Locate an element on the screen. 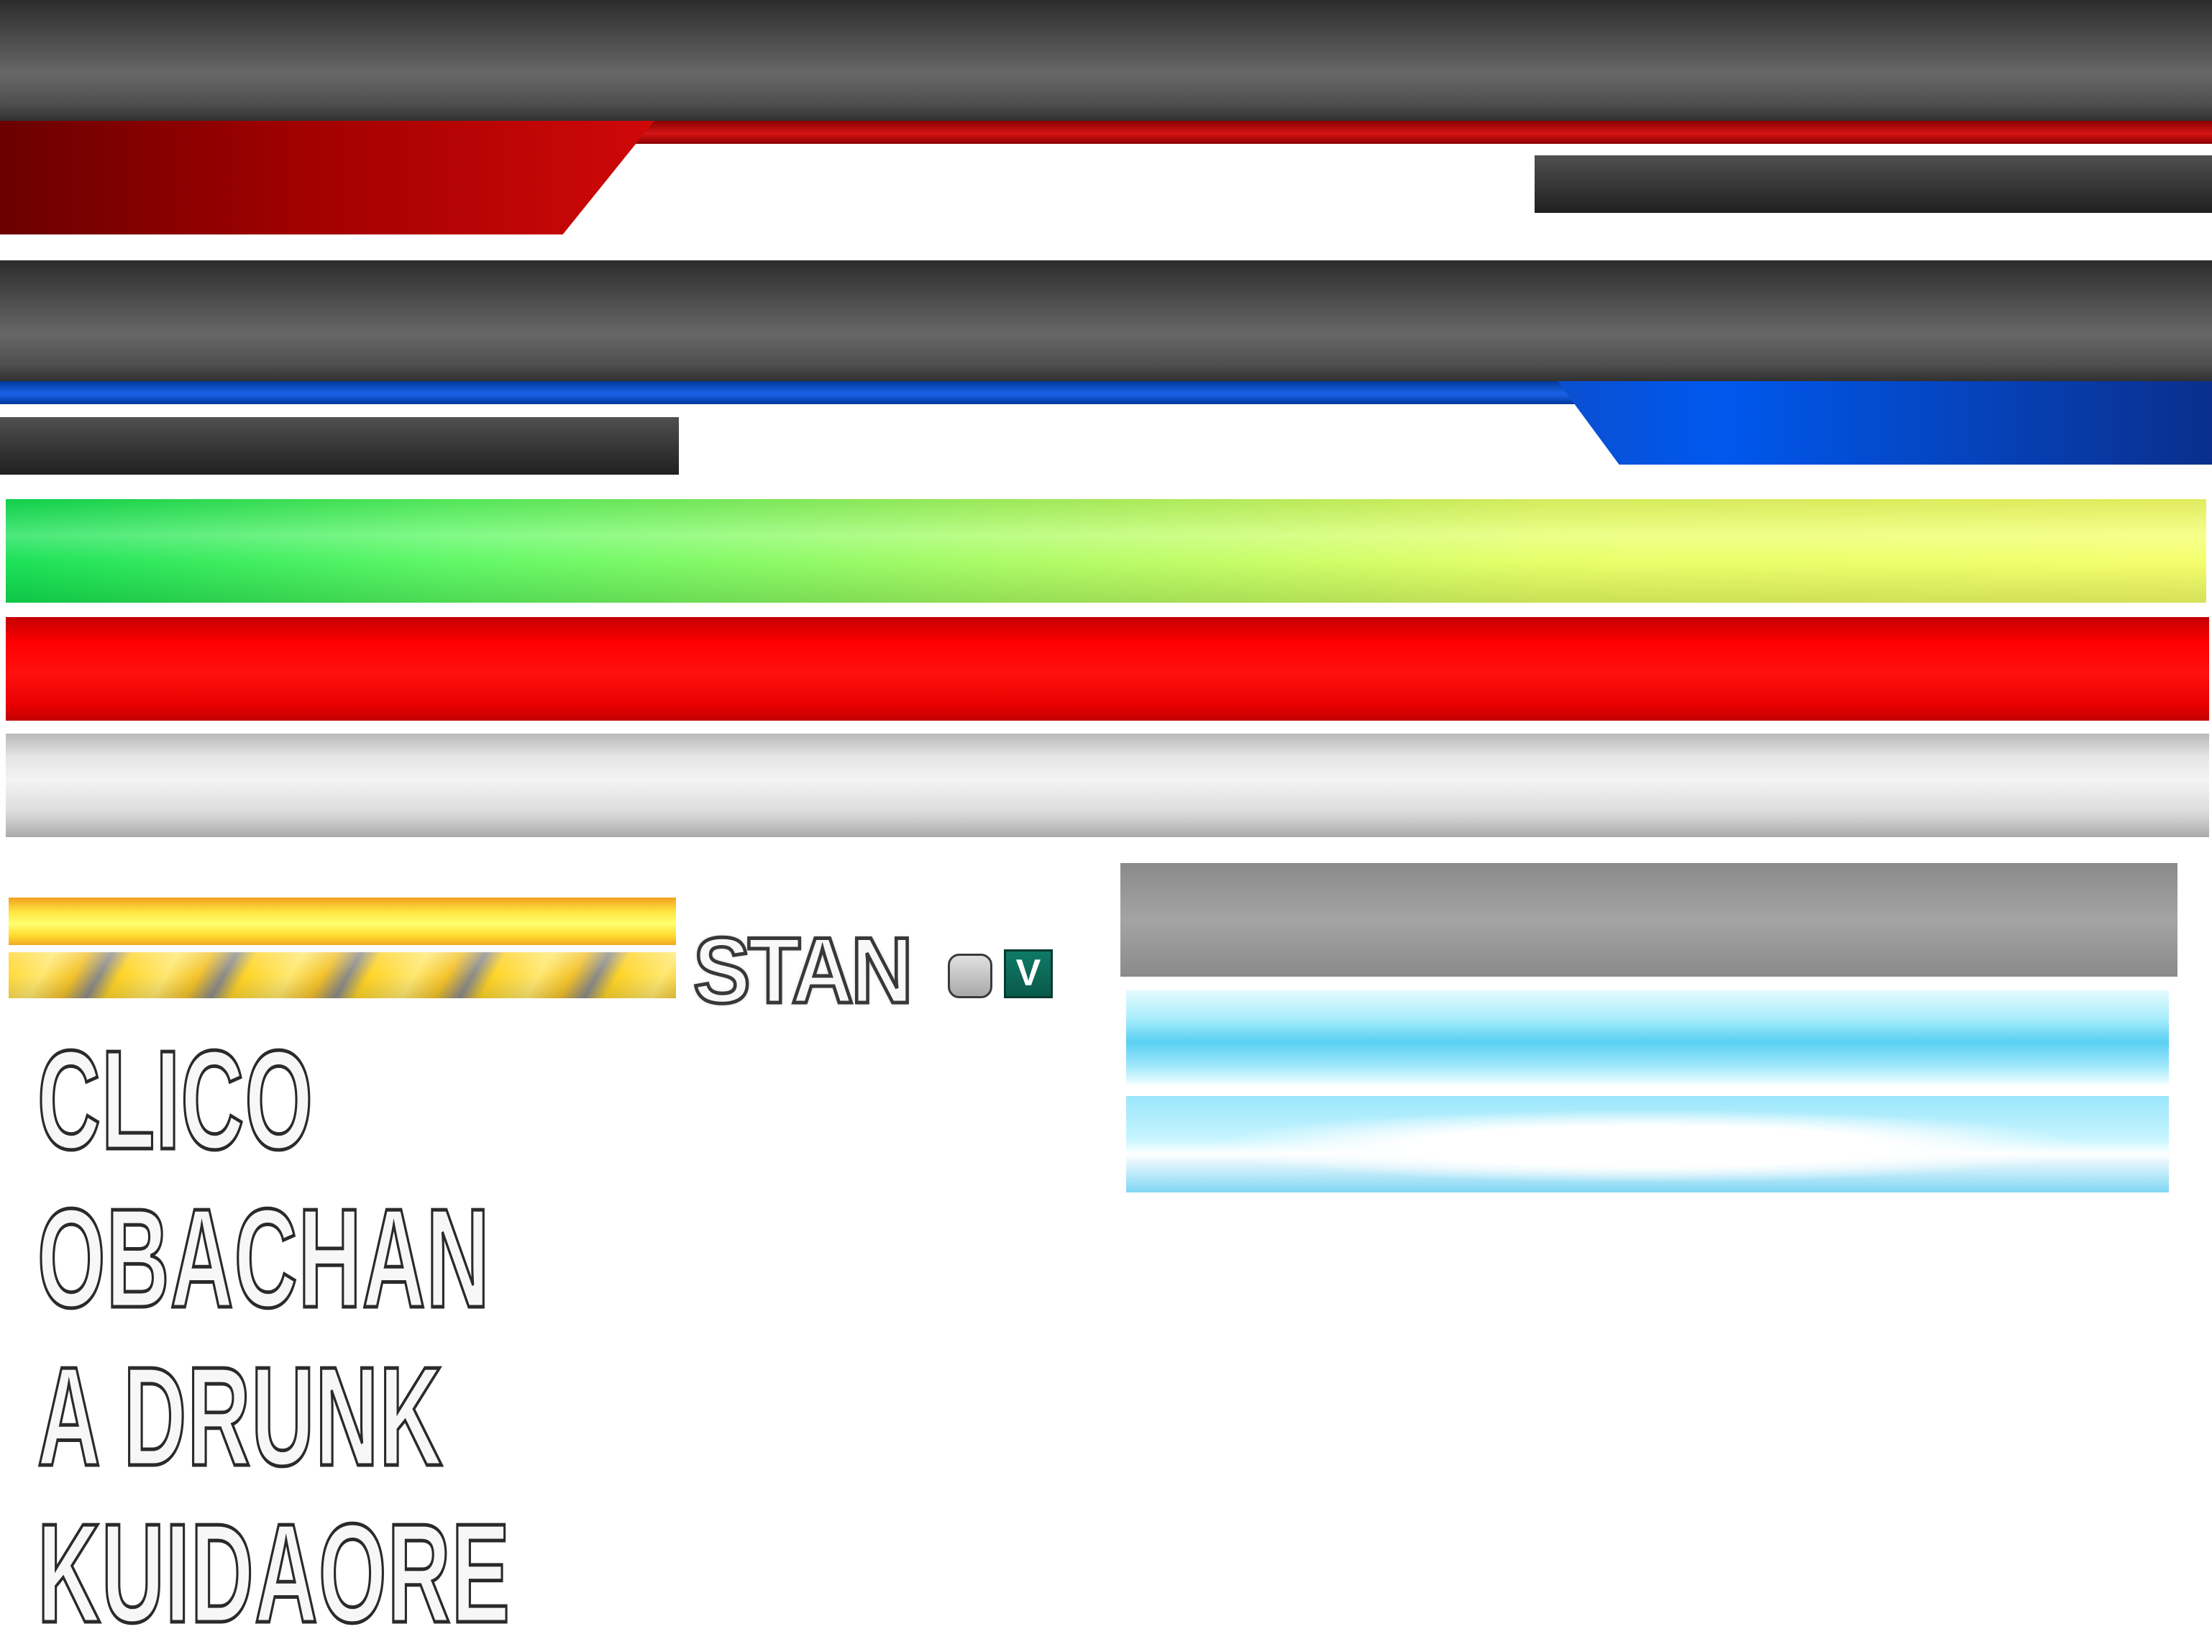 The height and width of the screenshot is (1652, 2212). character-name-a-drunk: A DRUNK is located at coordinates (240, 1416).